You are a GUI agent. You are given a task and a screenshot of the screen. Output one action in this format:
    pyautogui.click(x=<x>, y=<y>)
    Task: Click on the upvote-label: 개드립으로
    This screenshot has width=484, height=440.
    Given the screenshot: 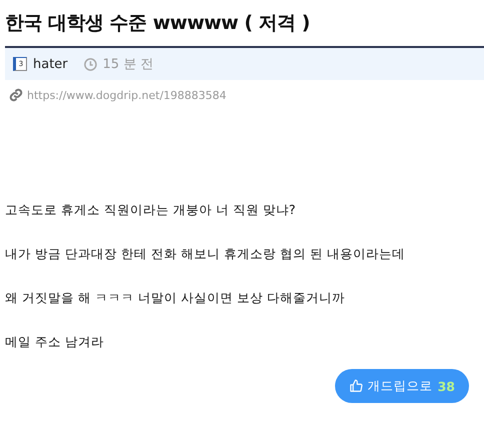 What is the action you would take?
    pyautogui.click(x=400, y=386)
    